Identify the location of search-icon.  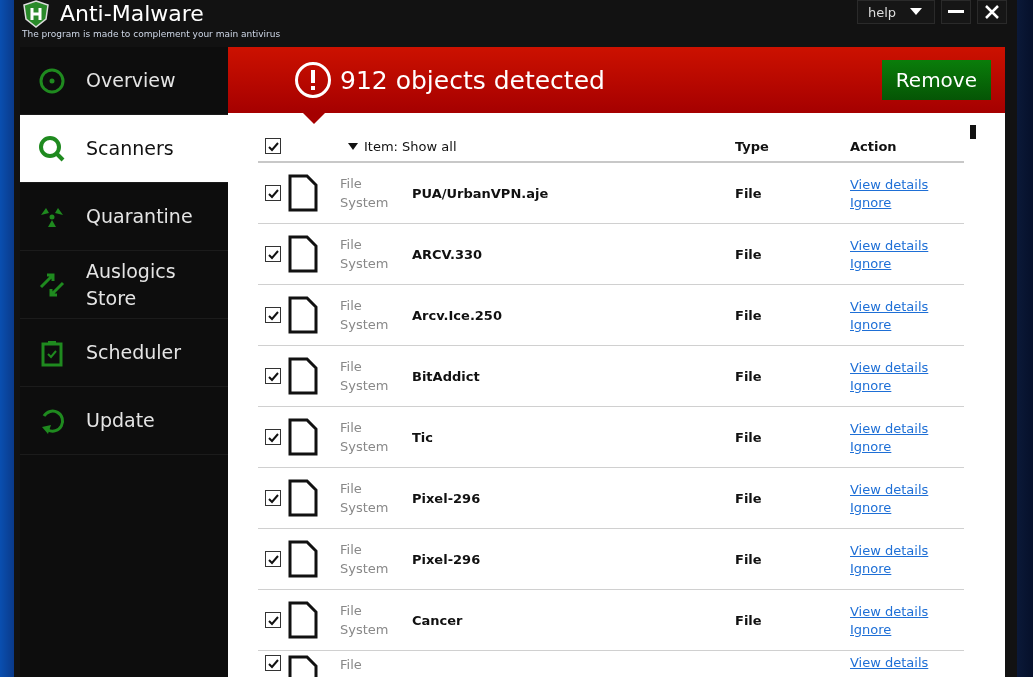
(52, 148).